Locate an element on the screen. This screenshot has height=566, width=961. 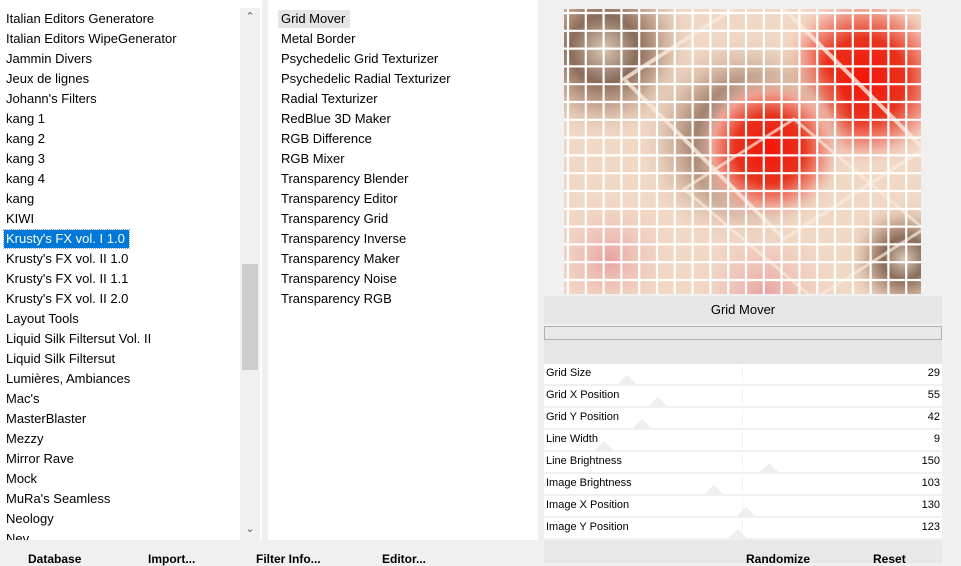
category-item: kang 4 is located at coordinates (26, 179).